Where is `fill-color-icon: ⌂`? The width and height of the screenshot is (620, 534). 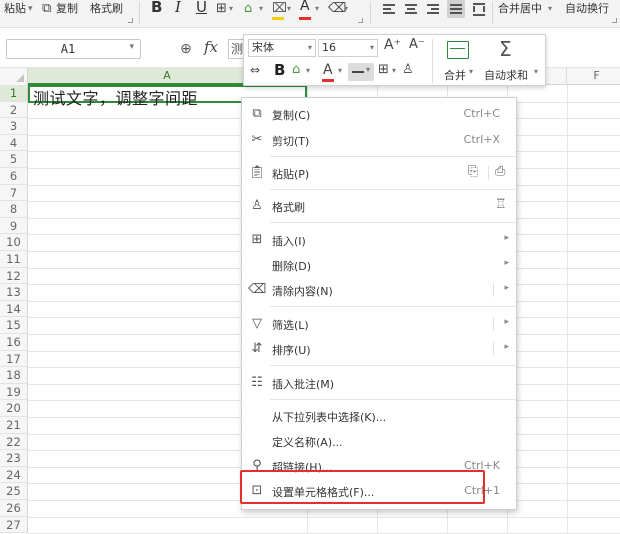 fill-color-icon: ⌂ is located at coordinates (248, 8).